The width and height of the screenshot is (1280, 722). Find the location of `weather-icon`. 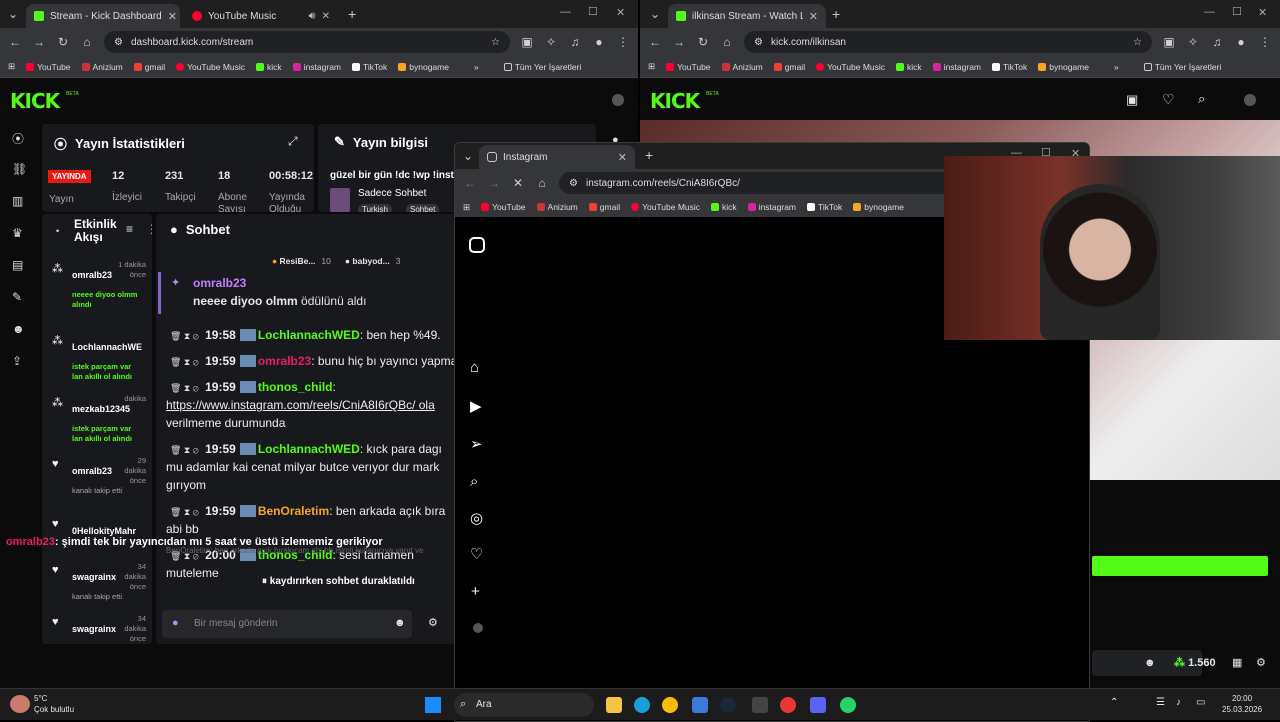

weather-icon is located at coordinates (20, 704).